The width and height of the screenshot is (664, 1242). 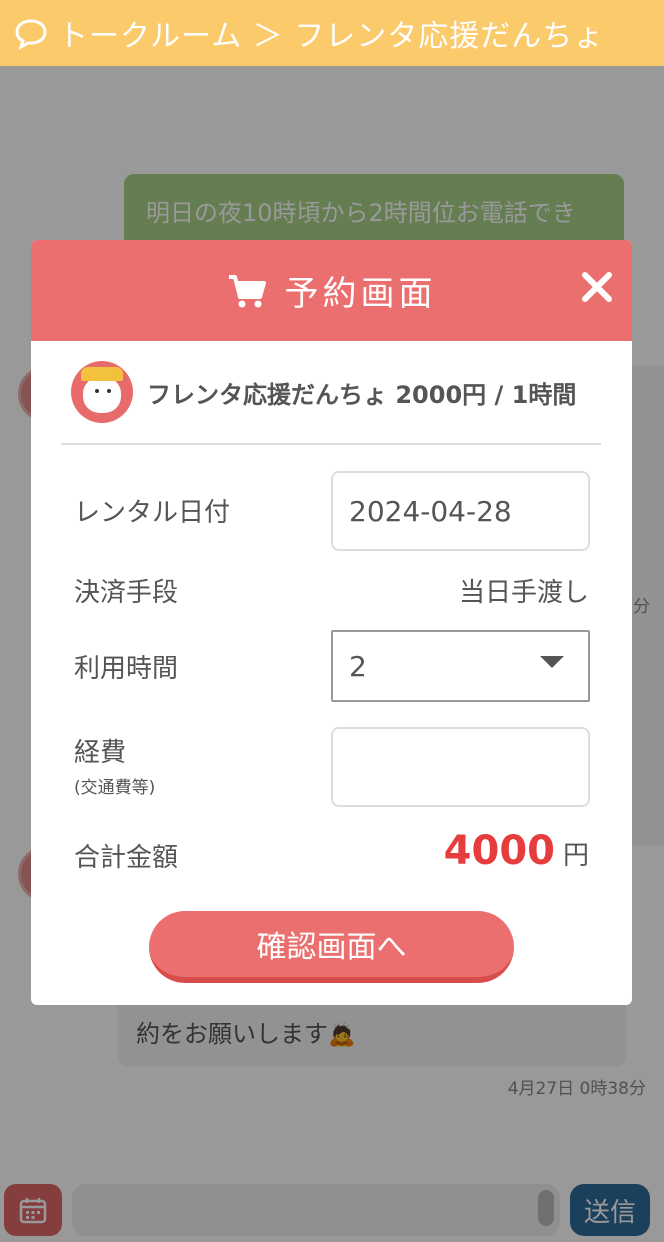 I want to click on close-icon, so click(x=597, y=287).